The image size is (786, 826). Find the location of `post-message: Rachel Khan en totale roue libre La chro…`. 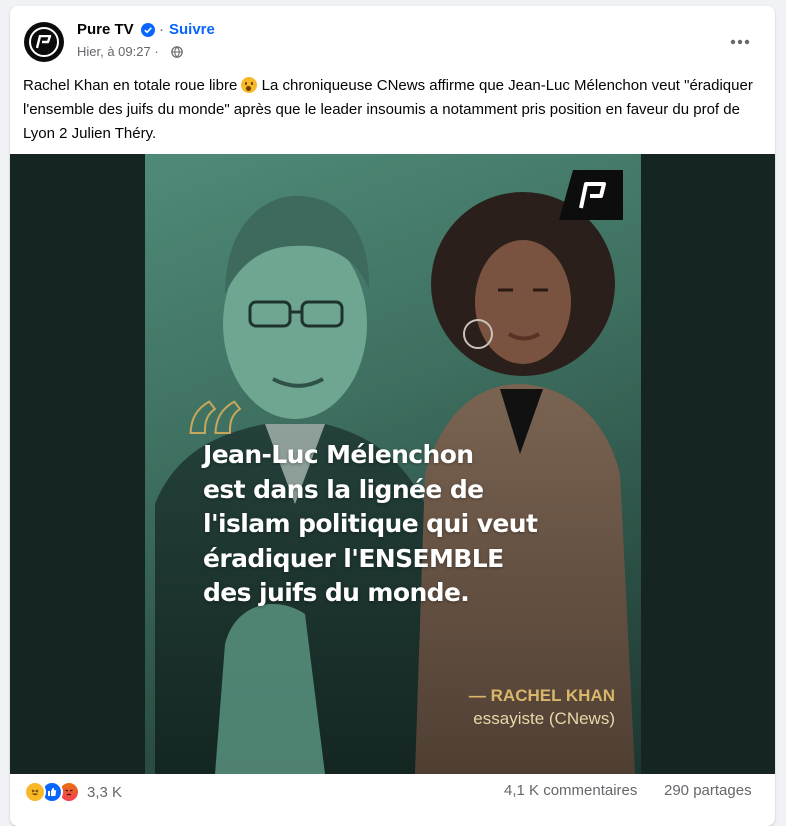

post-message: Rachel Khan en totale roue libre La chro… is located at coordinates (394, 110).